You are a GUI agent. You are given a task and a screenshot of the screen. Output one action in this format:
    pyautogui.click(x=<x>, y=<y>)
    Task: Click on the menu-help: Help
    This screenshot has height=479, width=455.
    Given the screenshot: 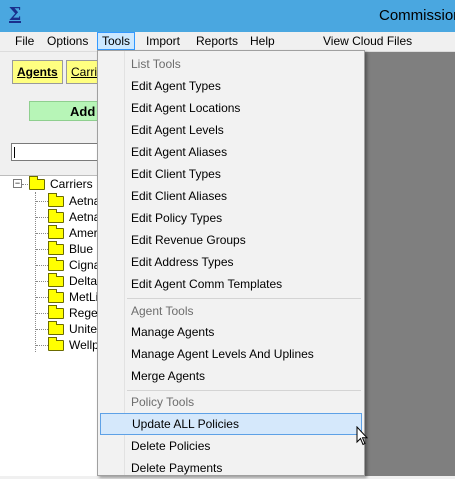 What is the action you would take?
    pyautogui.click(x=262, y=41)
    